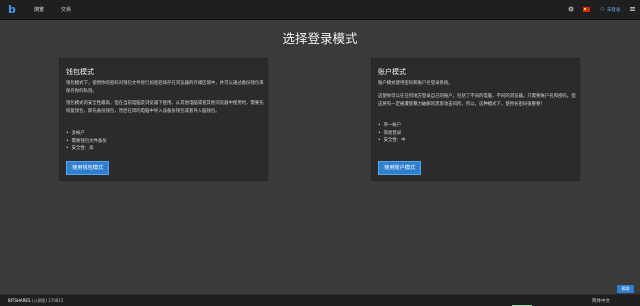 The height and width of the screenshot is (306, 640). Describe the element at coordinates (39, 10) in the screenshot. I see `nav-explore: 浏览` at that location.